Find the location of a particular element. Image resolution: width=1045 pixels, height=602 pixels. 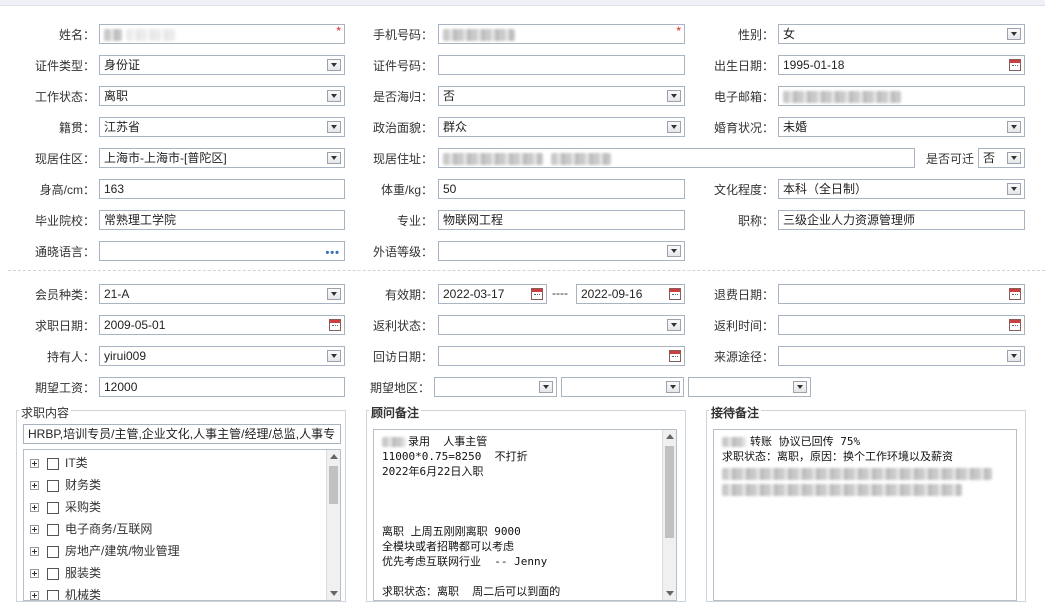

address-field is located at coordinates (676, 158).